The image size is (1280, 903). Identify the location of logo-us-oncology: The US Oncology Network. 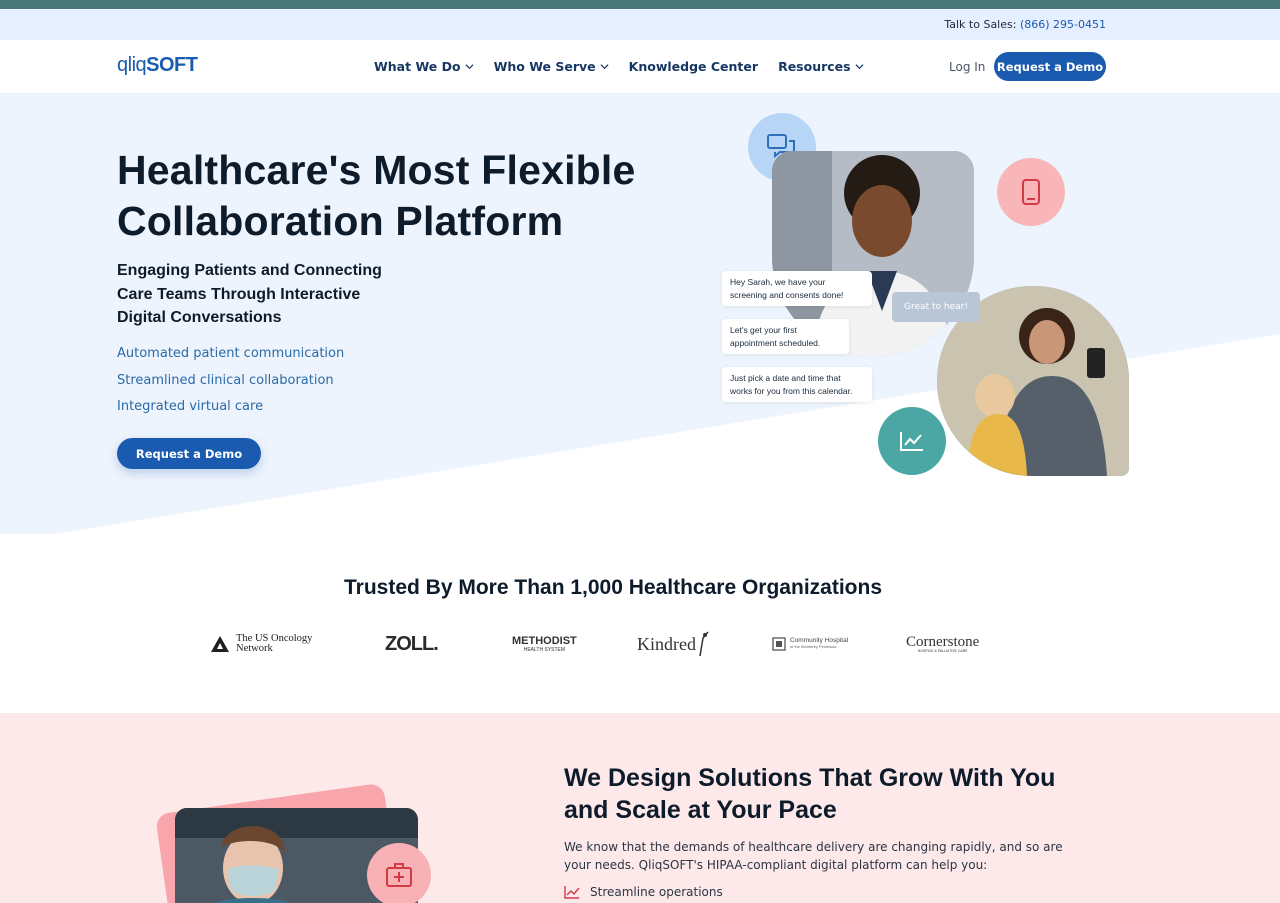
(261, 644).